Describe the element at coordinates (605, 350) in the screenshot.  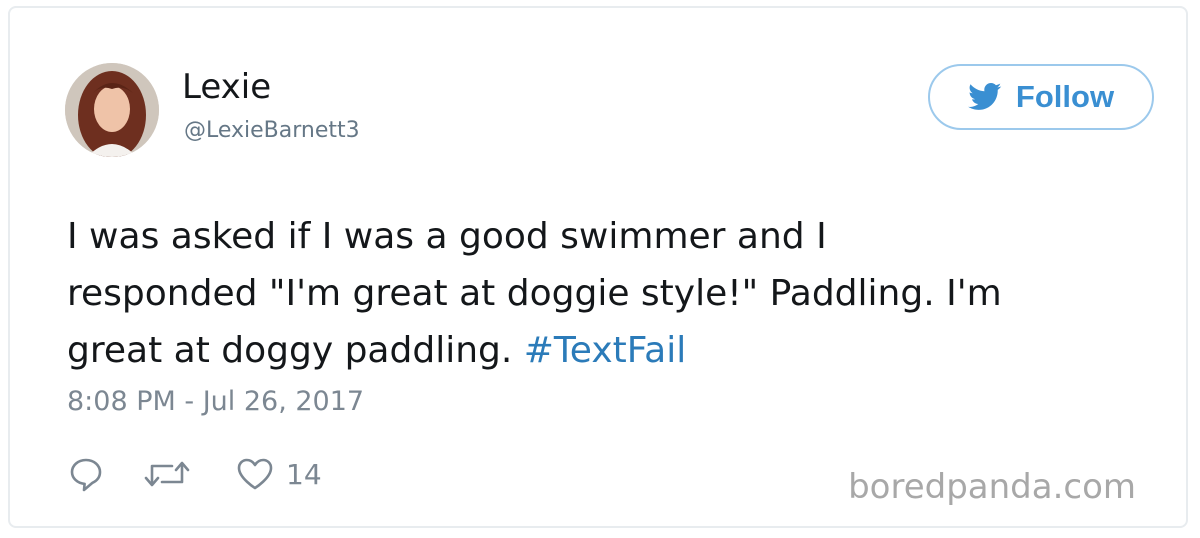
I see `hashtag-link: #TextFail` at that location.